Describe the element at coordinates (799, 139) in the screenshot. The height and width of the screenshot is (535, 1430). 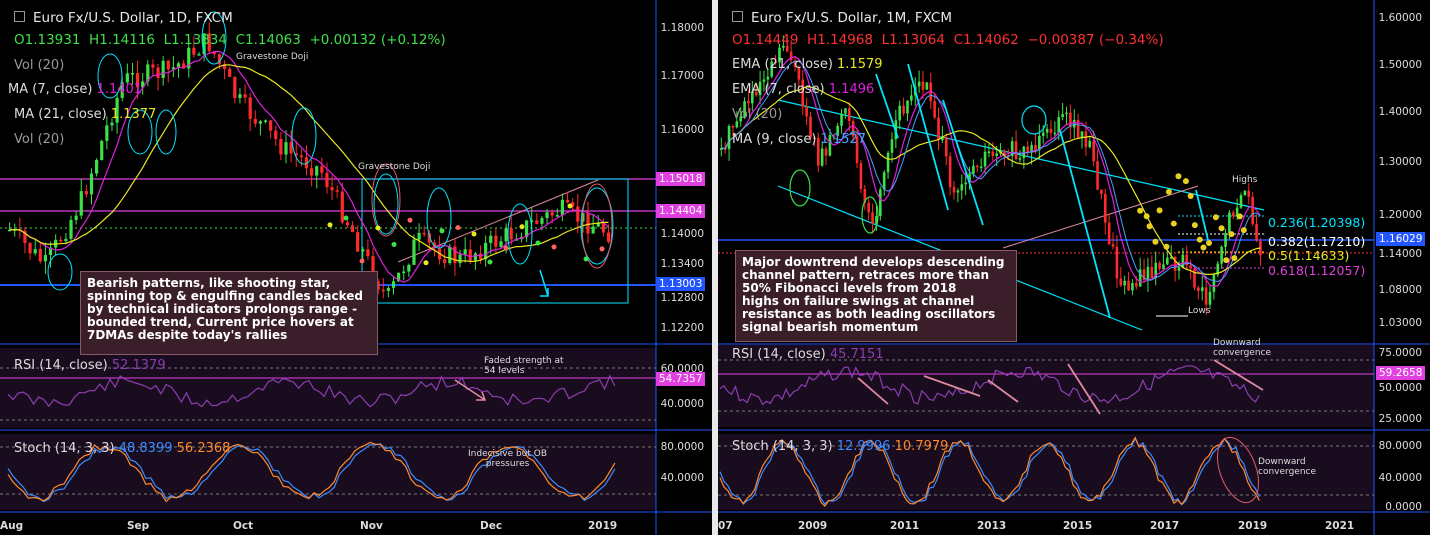
I see `ma9-indicator: MA (9, close) 1.1527` at that location.